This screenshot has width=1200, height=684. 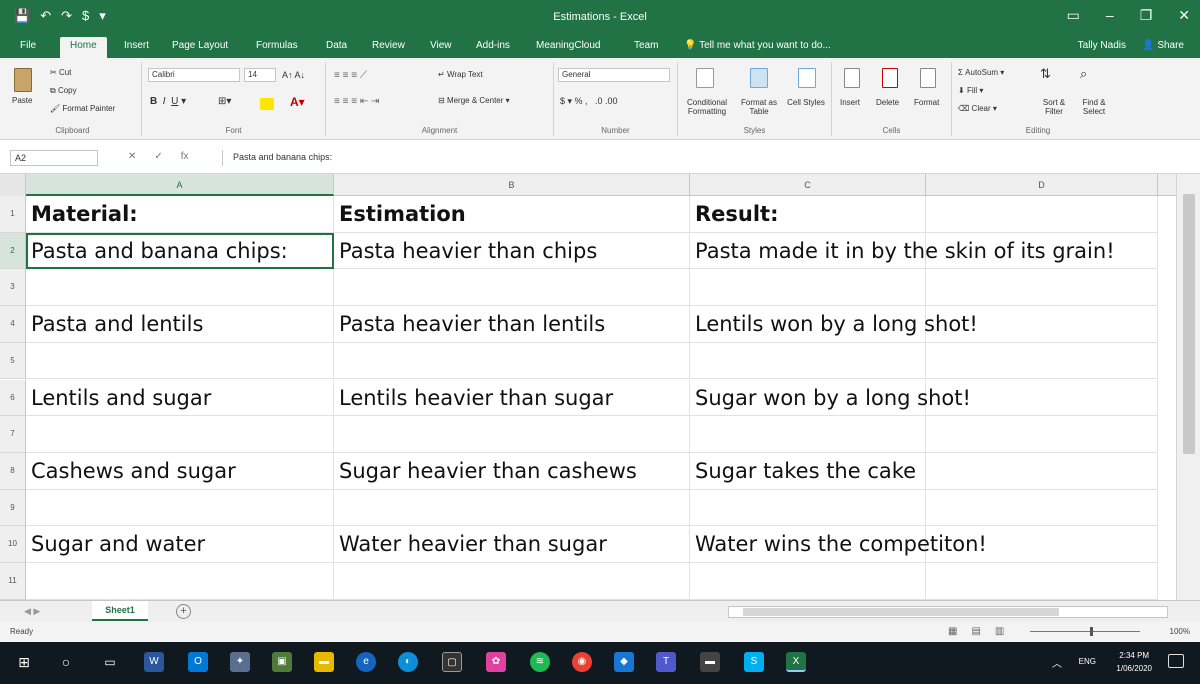 What do you see at coordinates (180, 398) in the screenshot?
I see `cell-a6: Lentils and sugar` at bounding box center [180, 398].